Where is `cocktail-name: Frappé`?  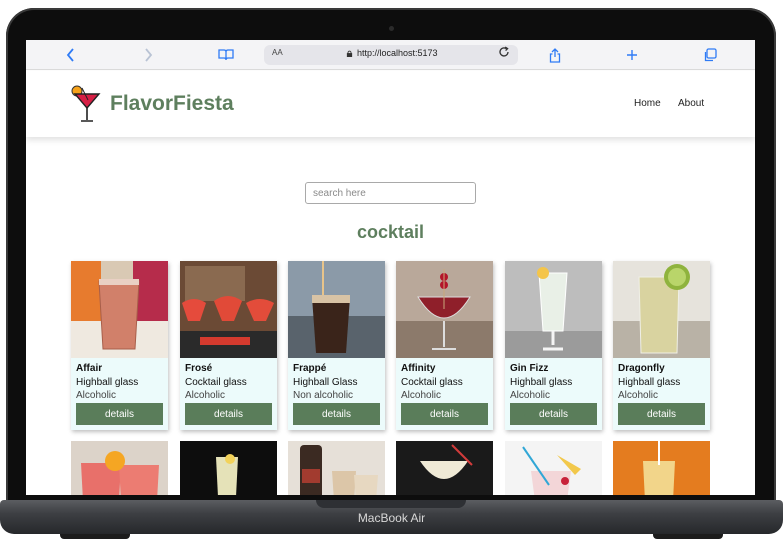 cocktail-name: Frappé is located at coordinates (310, 368).